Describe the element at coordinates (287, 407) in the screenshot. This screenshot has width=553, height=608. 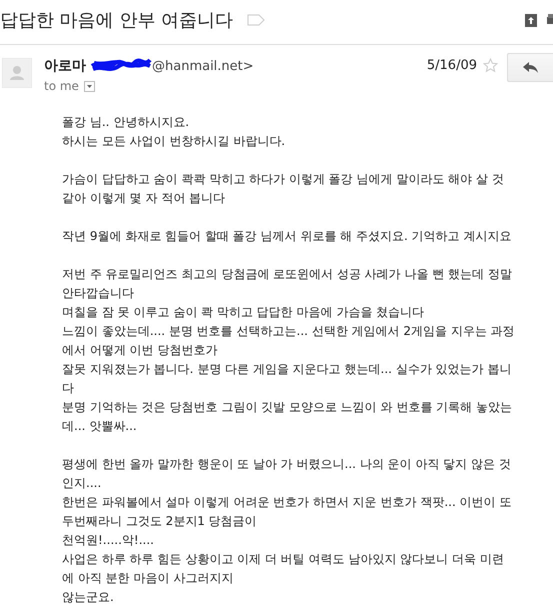
I see `body-text-line: 분명 기억하는 것은 당첨번호 그림이 깃발 모양으로 느낌이 와 번호를 기록해 놓았는` at that location.